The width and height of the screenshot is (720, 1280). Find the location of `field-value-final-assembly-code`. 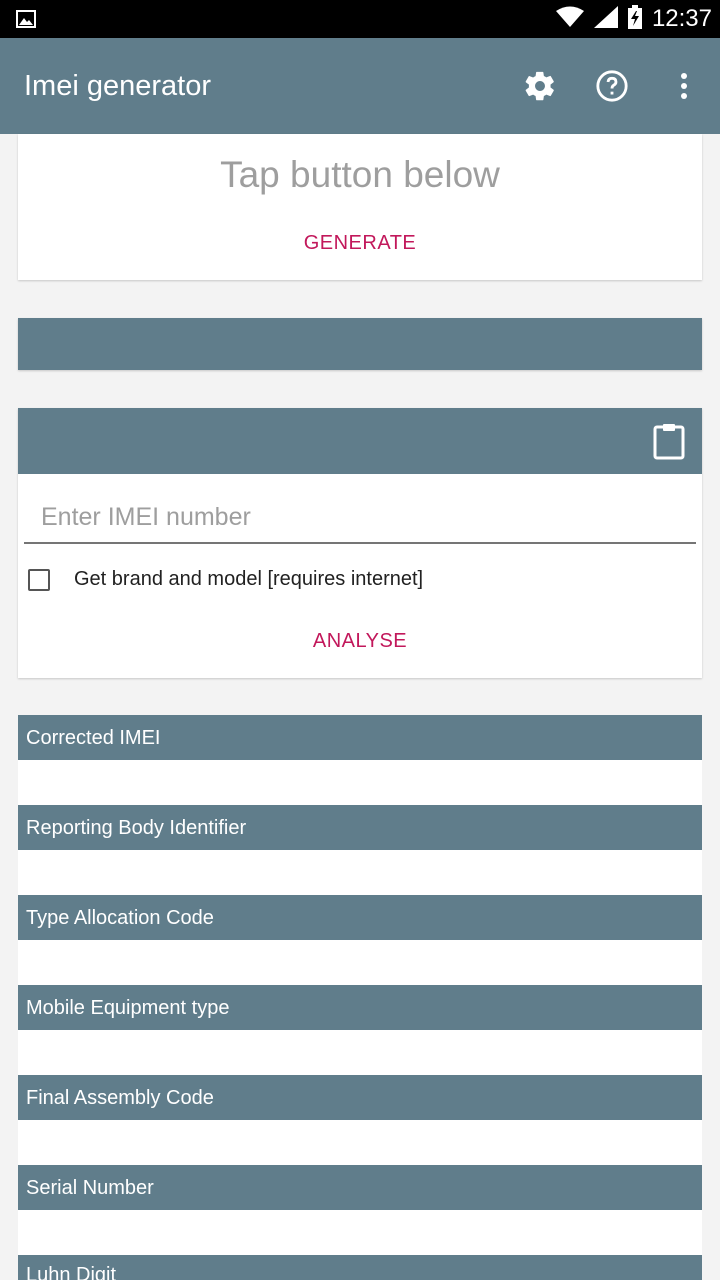

field-value-final-assembly-code is located at coordinates (360, 1142).